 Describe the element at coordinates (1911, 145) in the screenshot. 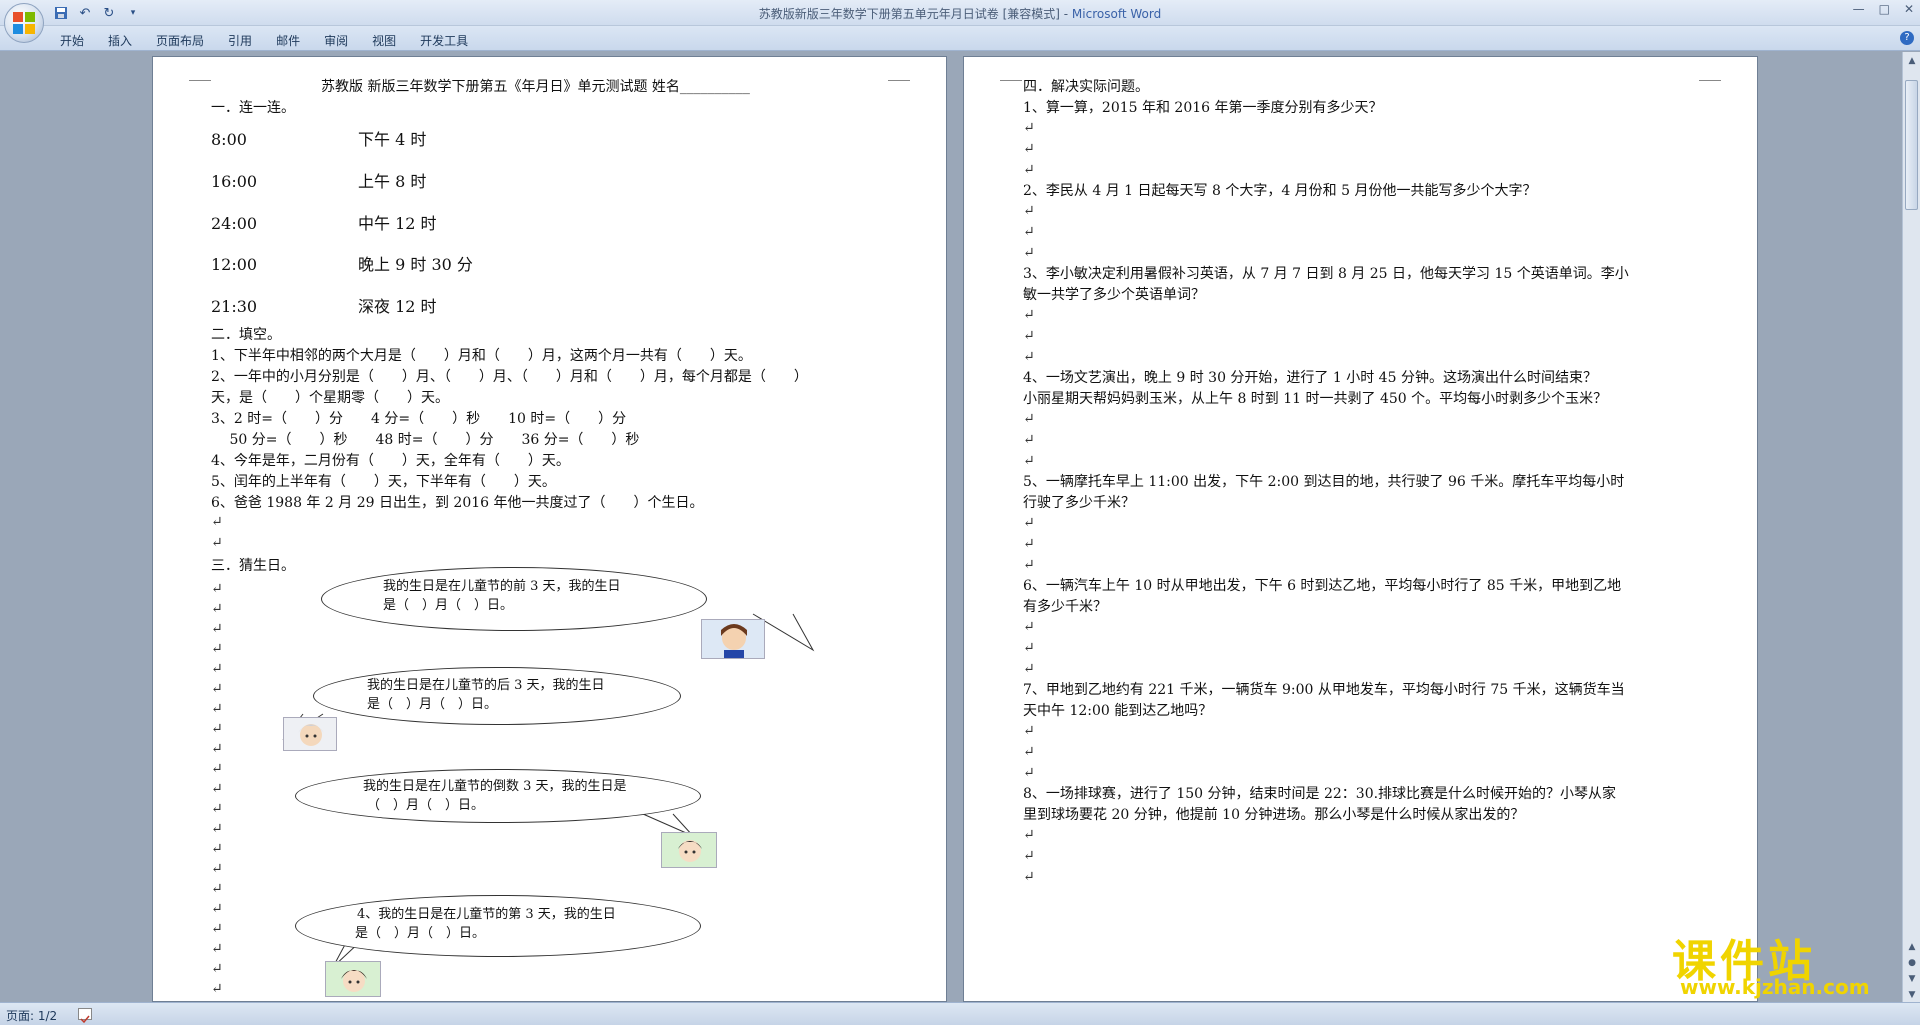

I see `scrollbar-thumb` at that location.